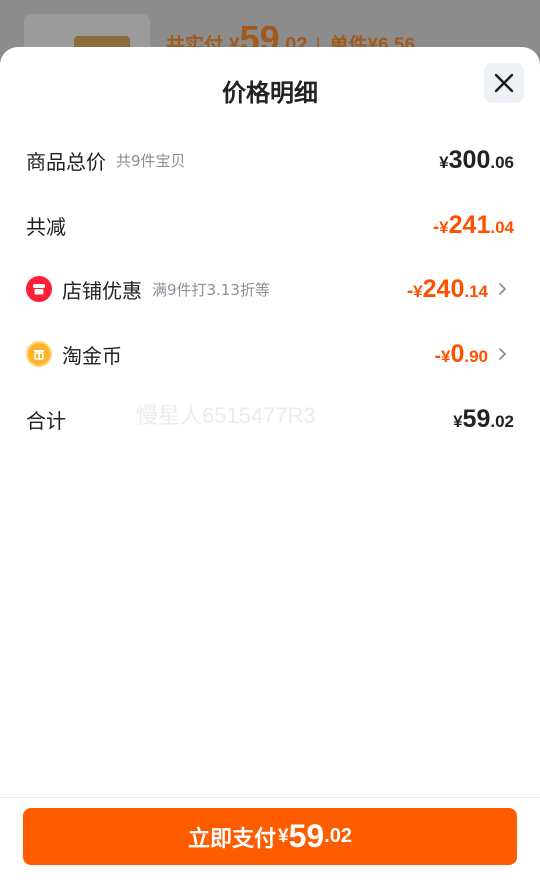 The width and height of the screenshot is (540, 886). What do you see at coordinates (92, 355) in the screenshot?
I see `taojinbi-label: 淘金币` at bounding box center [92, 355].